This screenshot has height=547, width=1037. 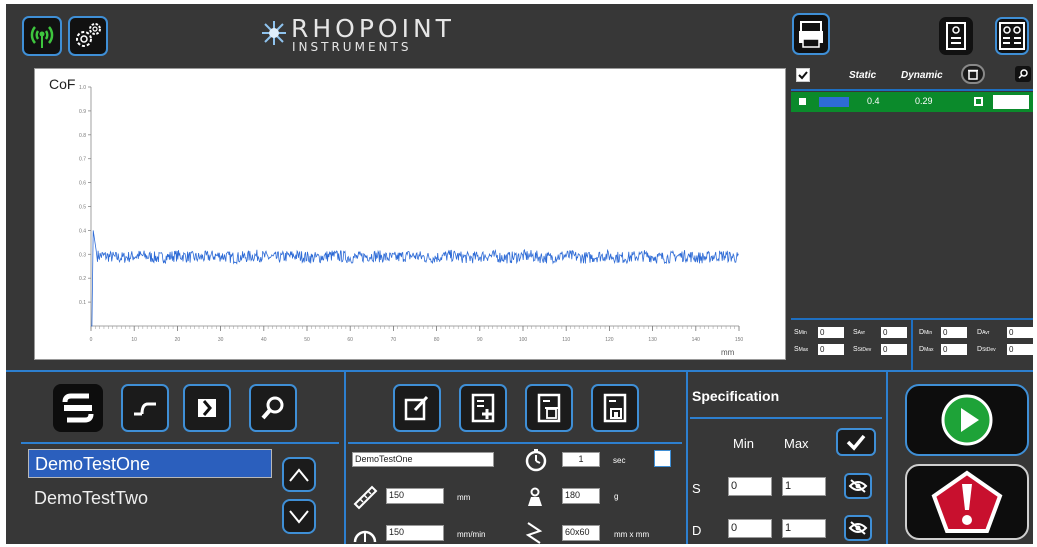 I want to click on results-header-divider, so click(x=912, y=90).